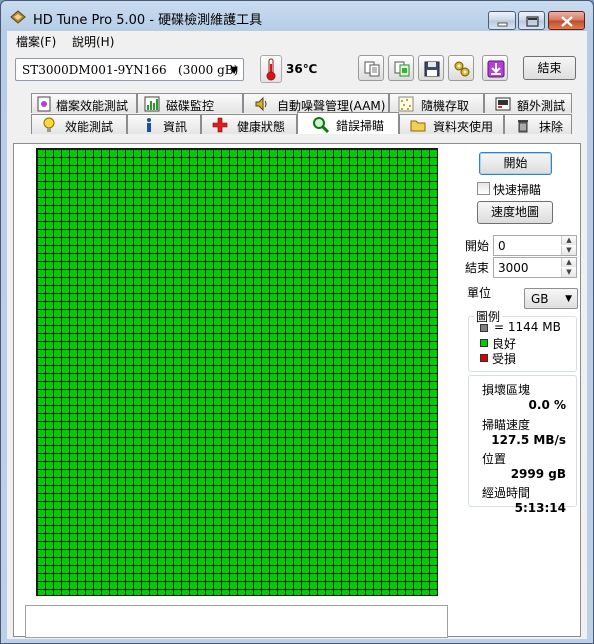 The width and height of the screenshot is (594, 644). I want to click on end-position-value: 3000, so click(513, 268).